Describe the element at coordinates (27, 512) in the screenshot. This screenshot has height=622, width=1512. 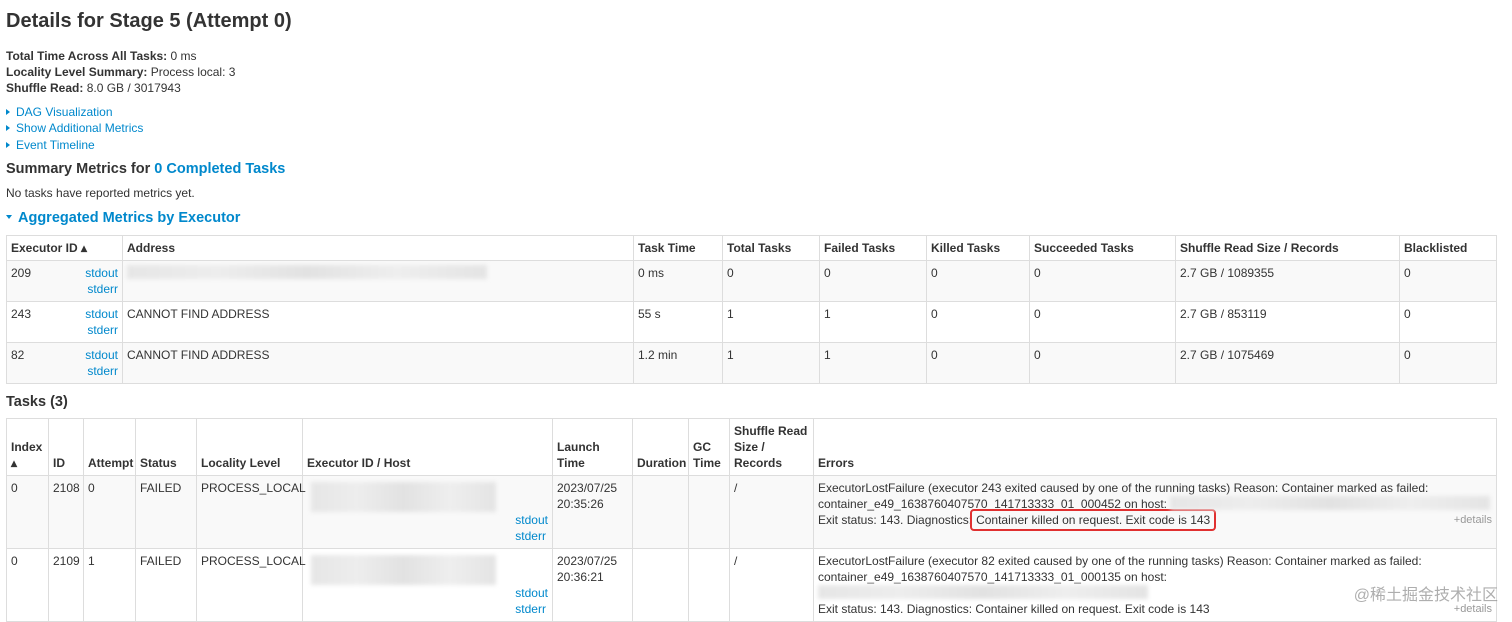
I see `task-index: 0` at that location.